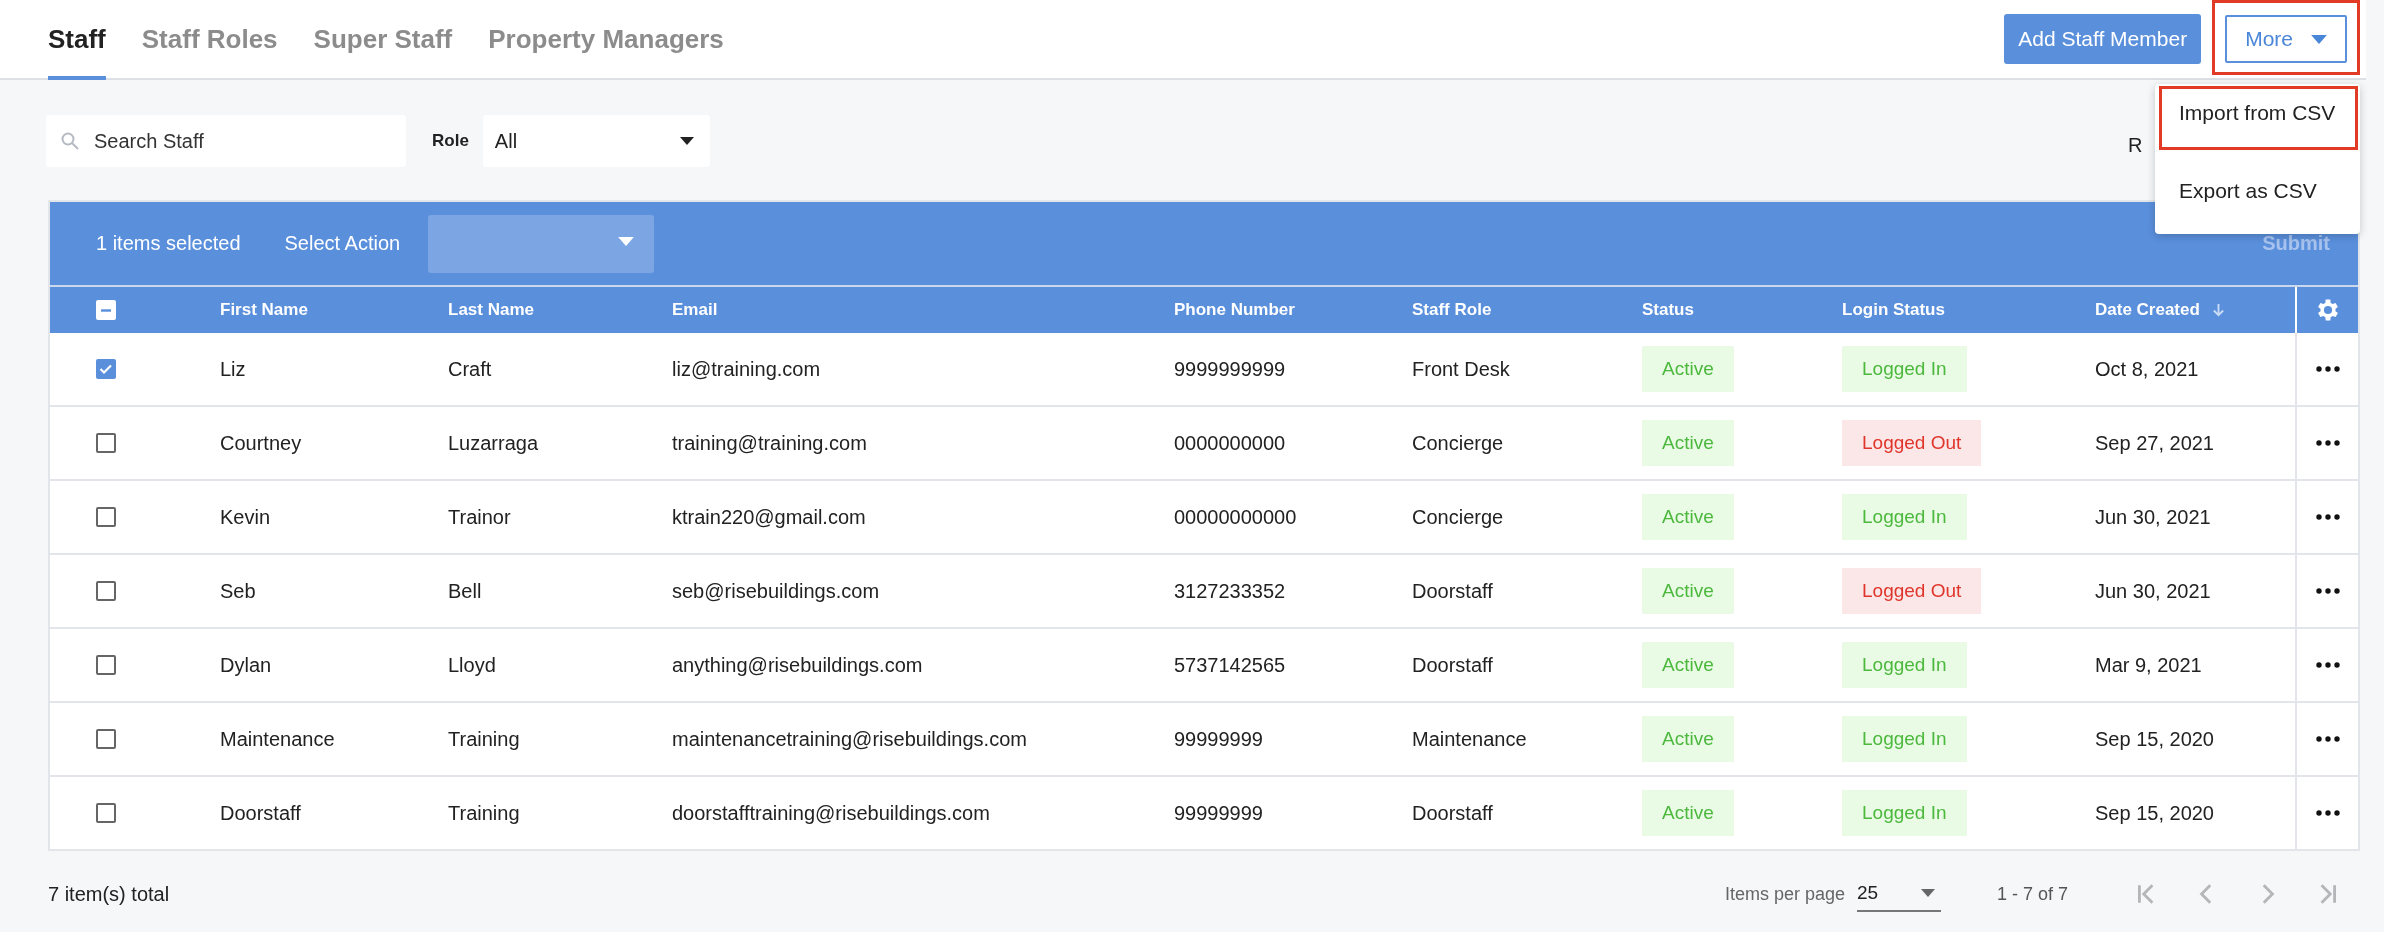 The width and height of the screenshot is (2384, 932). Describe the element at coordinates (1218, 739) in the screenshot. I see `table-cell: 99999999` at that location.